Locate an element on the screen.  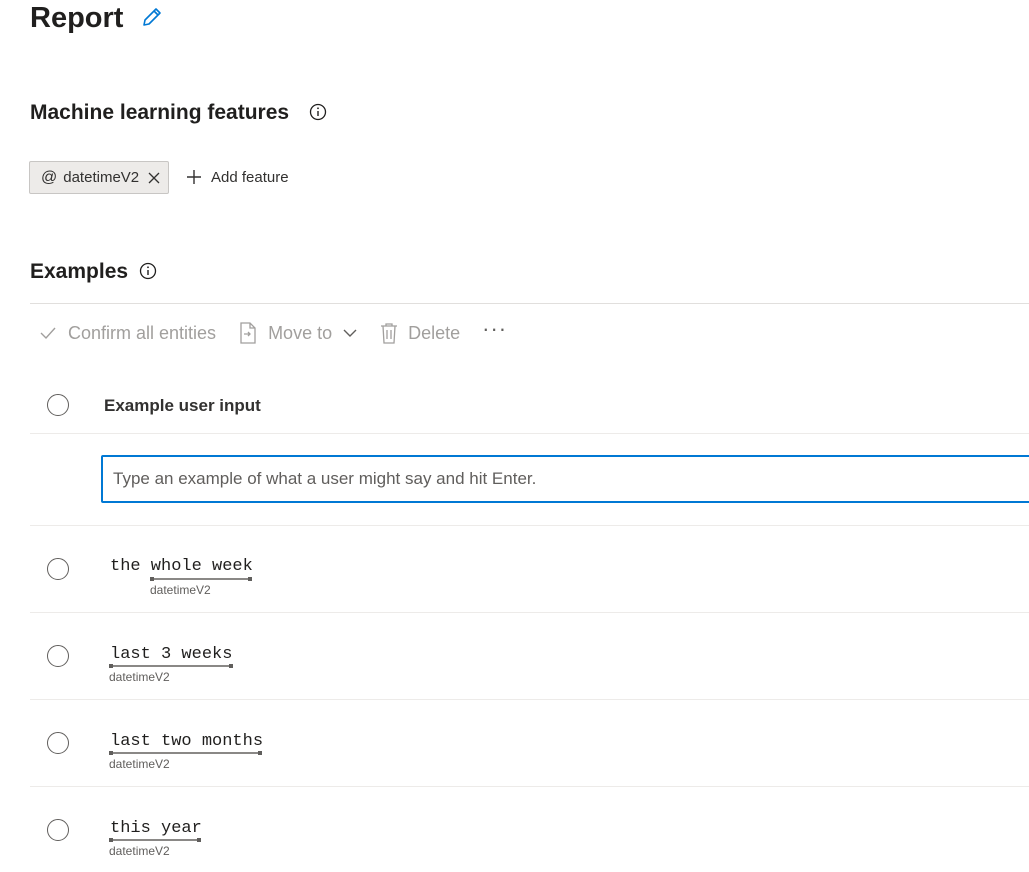
example-utterance-input is located at coordinates (565, 479).